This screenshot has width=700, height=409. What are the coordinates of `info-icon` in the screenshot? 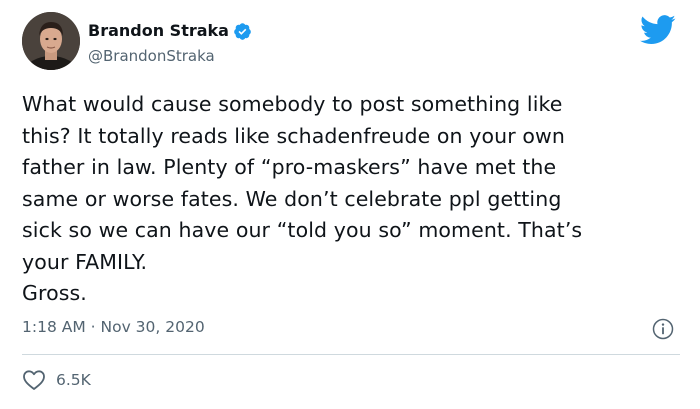 It's located at (663, 329).